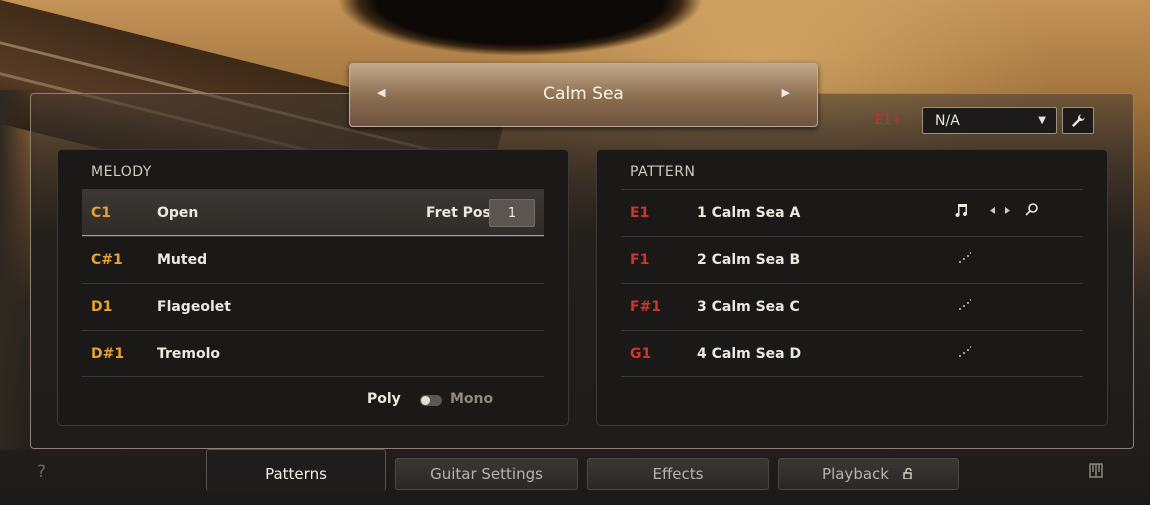  I want to click on next-preset-icon: ▶, so click(786, 92).